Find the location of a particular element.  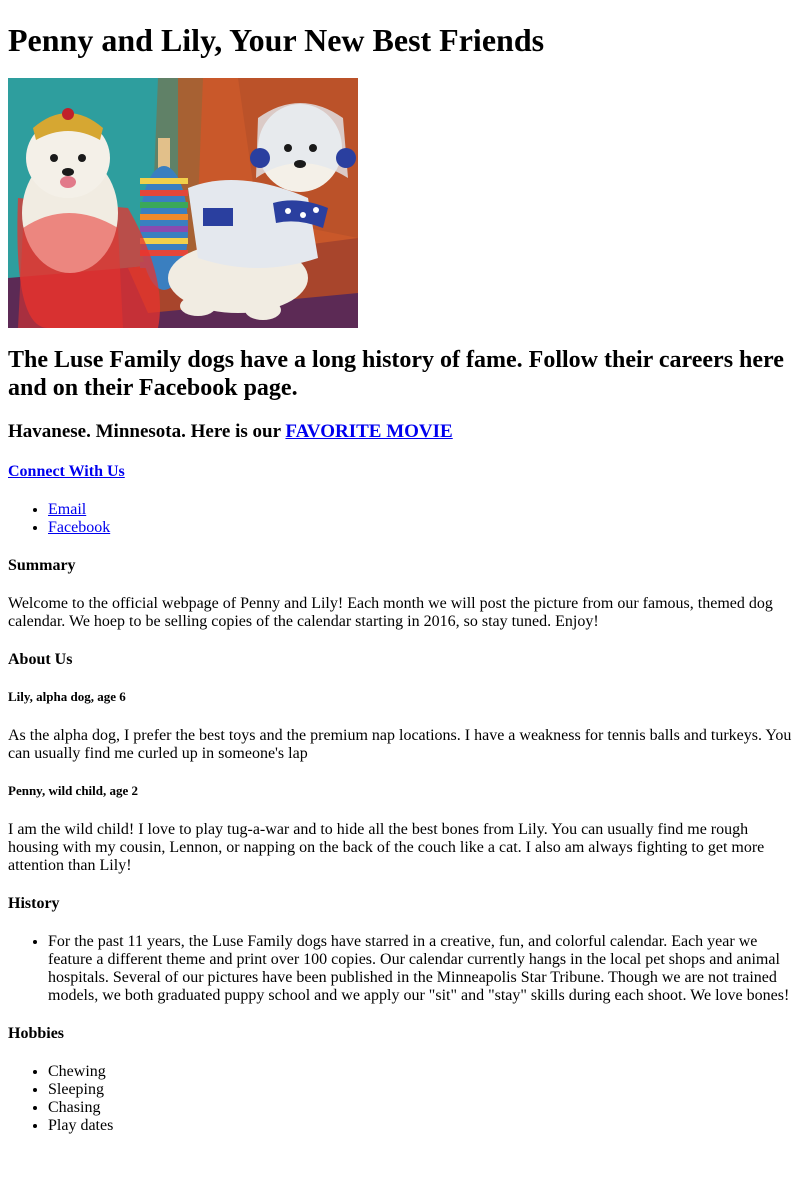

connect-with-us-link: Connect With Us is located at coordinates (66, 471).